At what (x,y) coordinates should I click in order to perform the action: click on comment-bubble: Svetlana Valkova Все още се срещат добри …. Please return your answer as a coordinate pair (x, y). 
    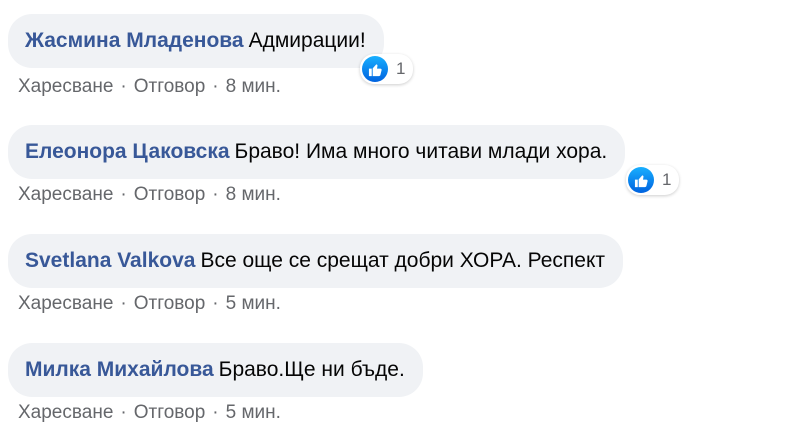
    Looking at the image, I should click on (316, 261).